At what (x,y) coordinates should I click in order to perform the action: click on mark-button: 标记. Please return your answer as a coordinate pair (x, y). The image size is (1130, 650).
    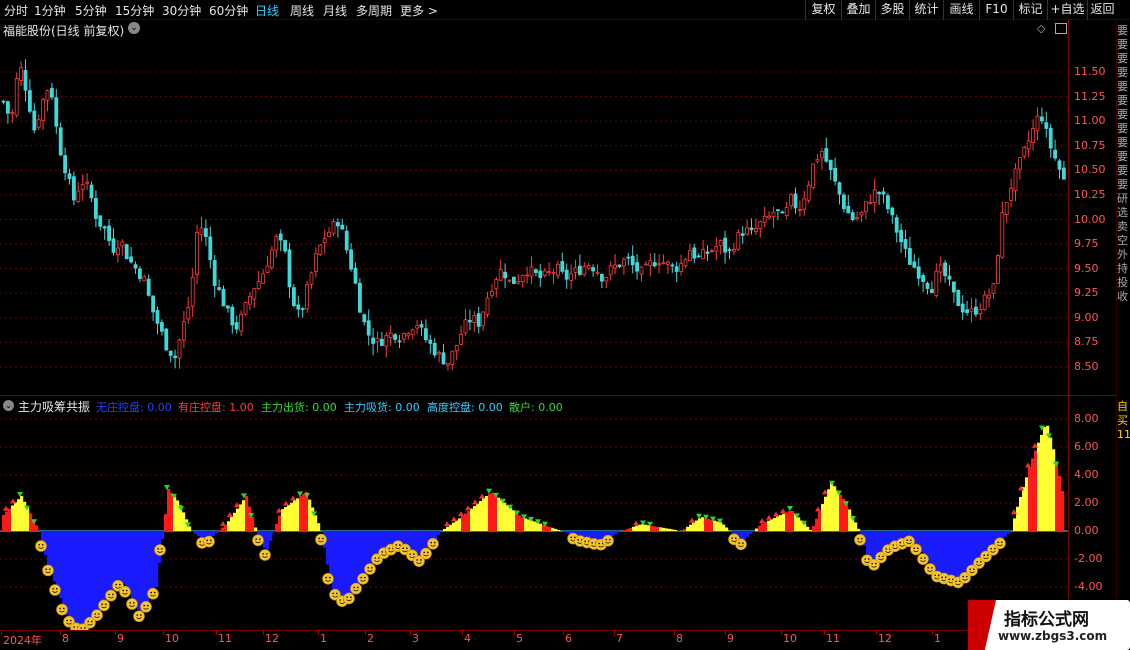
    Looking at the image, I should click on (1030, 10).